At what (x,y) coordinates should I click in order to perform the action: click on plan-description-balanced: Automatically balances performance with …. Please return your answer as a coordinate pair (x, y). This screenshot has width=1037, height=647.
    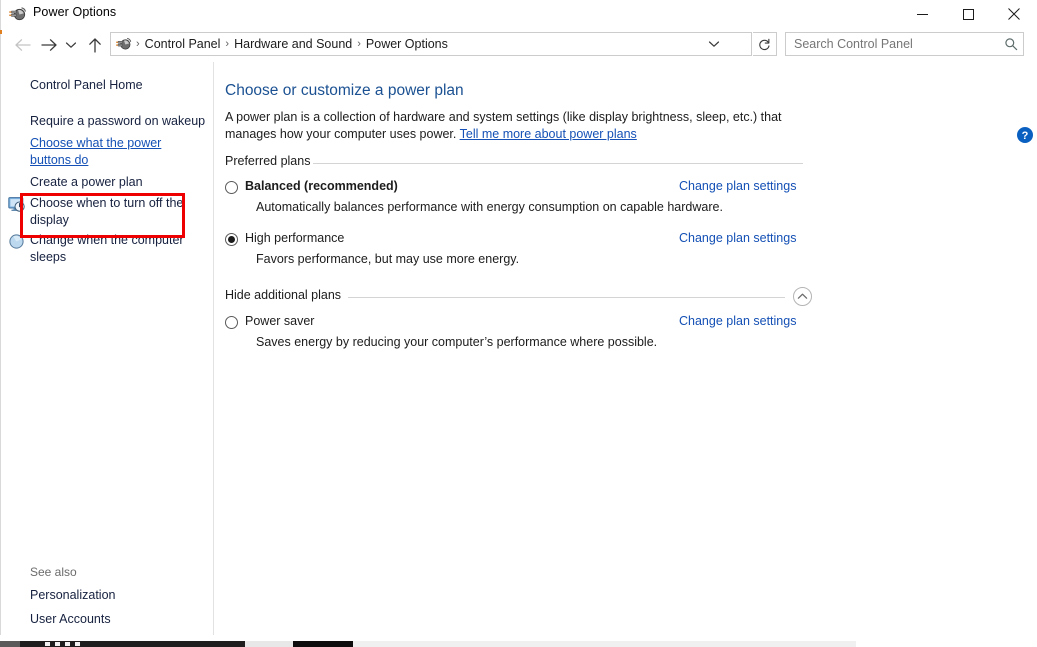
    Looking at the image, I should click on (489, 207).